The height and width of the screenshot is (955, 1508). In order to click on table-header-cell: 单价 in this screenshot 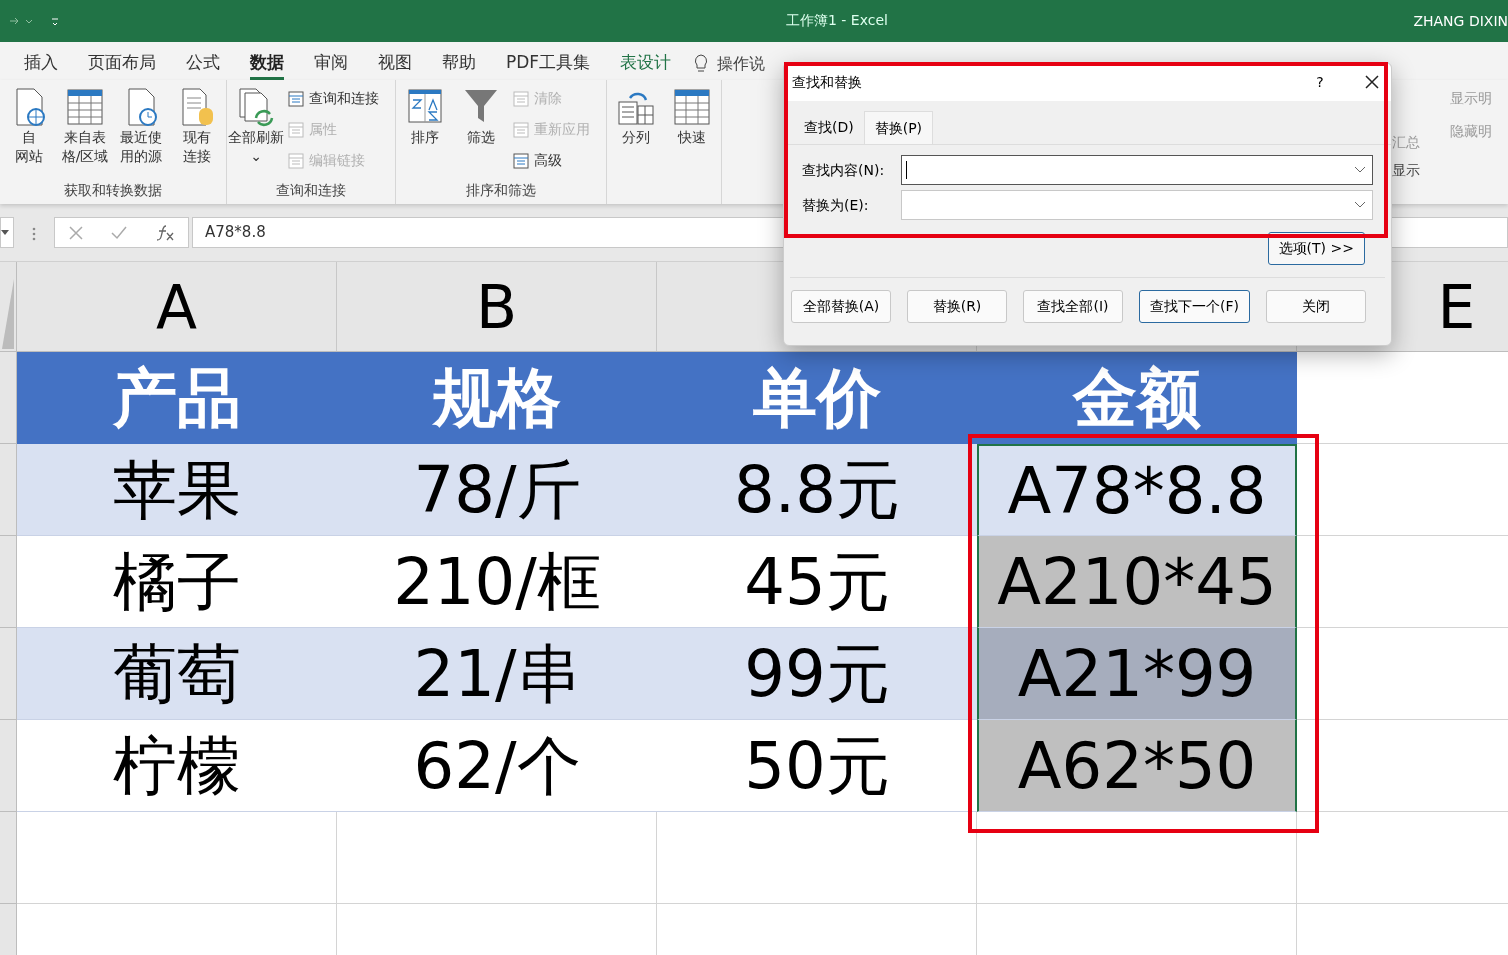, I will do `click(817, 398)`.